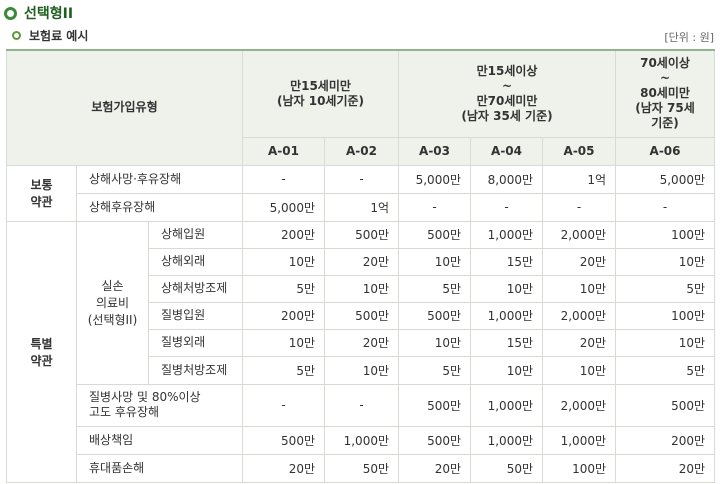  Describe the element at coordinates (49, 14) in the screenshot. I see `section-title: 선택형II` at that location.